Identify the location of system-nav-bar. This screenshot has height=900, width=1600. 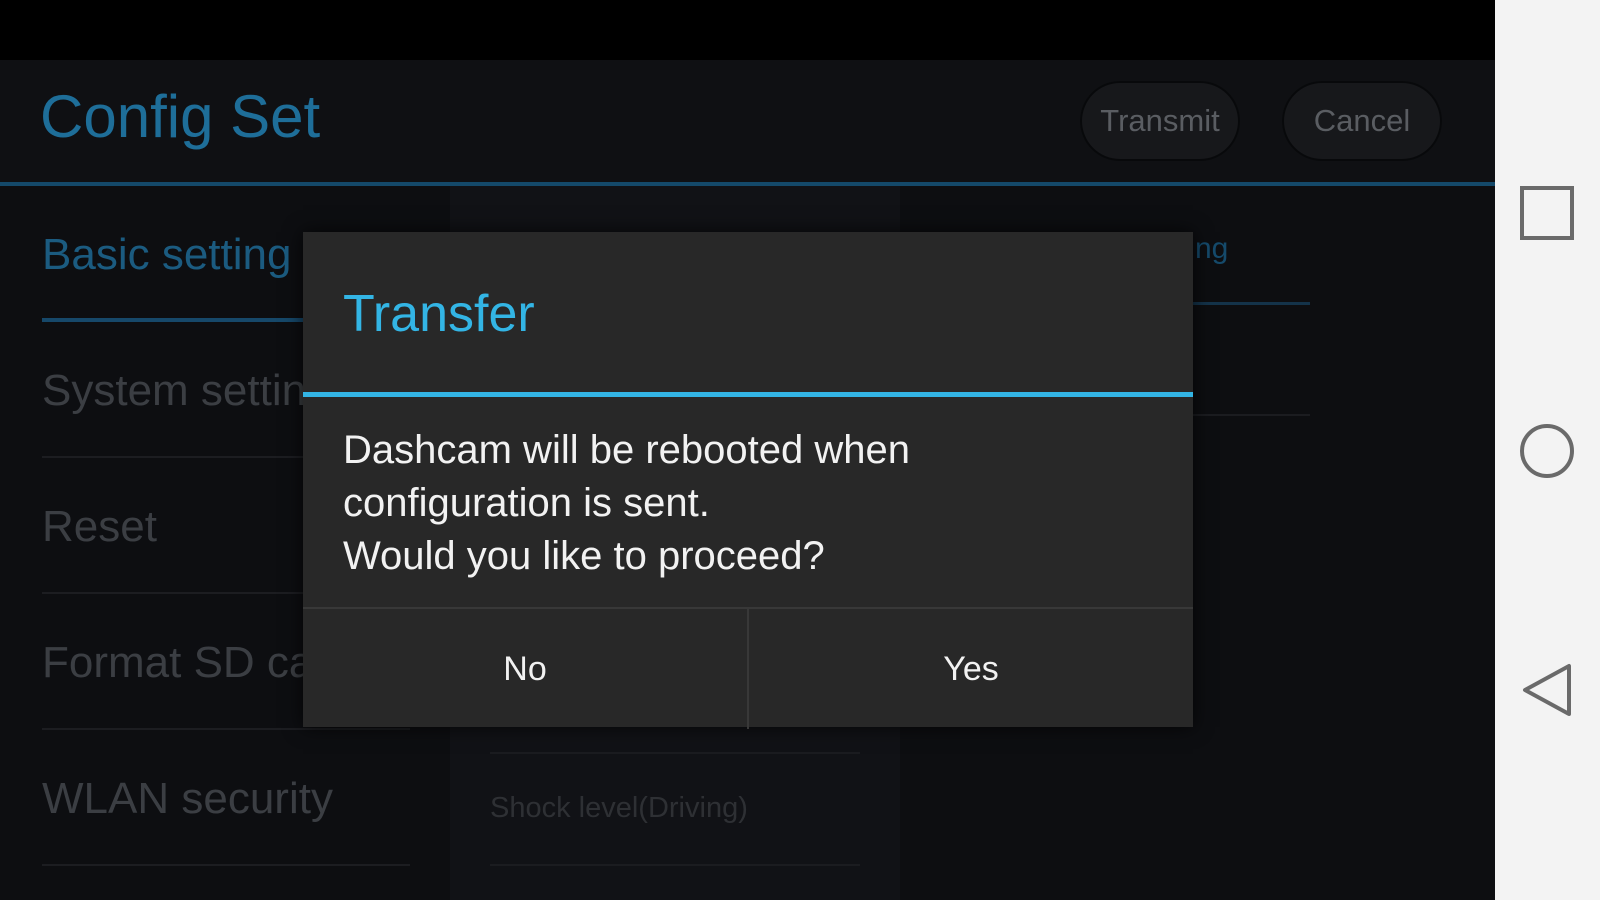
(1547, 450).